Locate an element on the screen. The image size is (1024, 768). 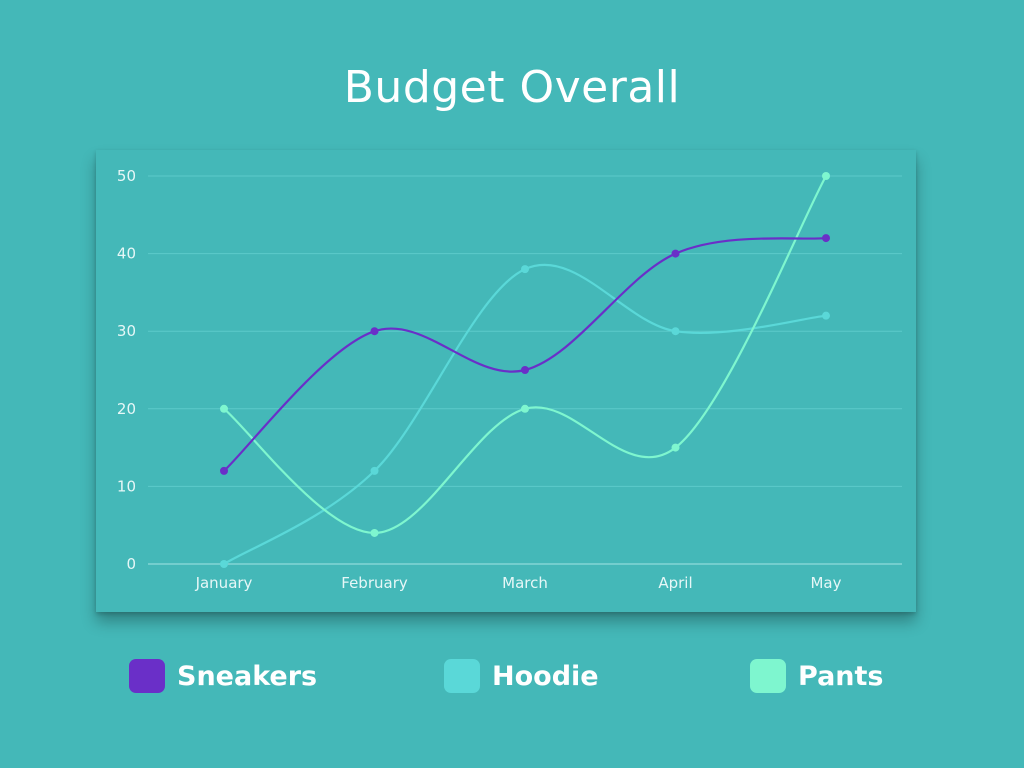
x-tick-label: January is located at coordinates (224, 583).